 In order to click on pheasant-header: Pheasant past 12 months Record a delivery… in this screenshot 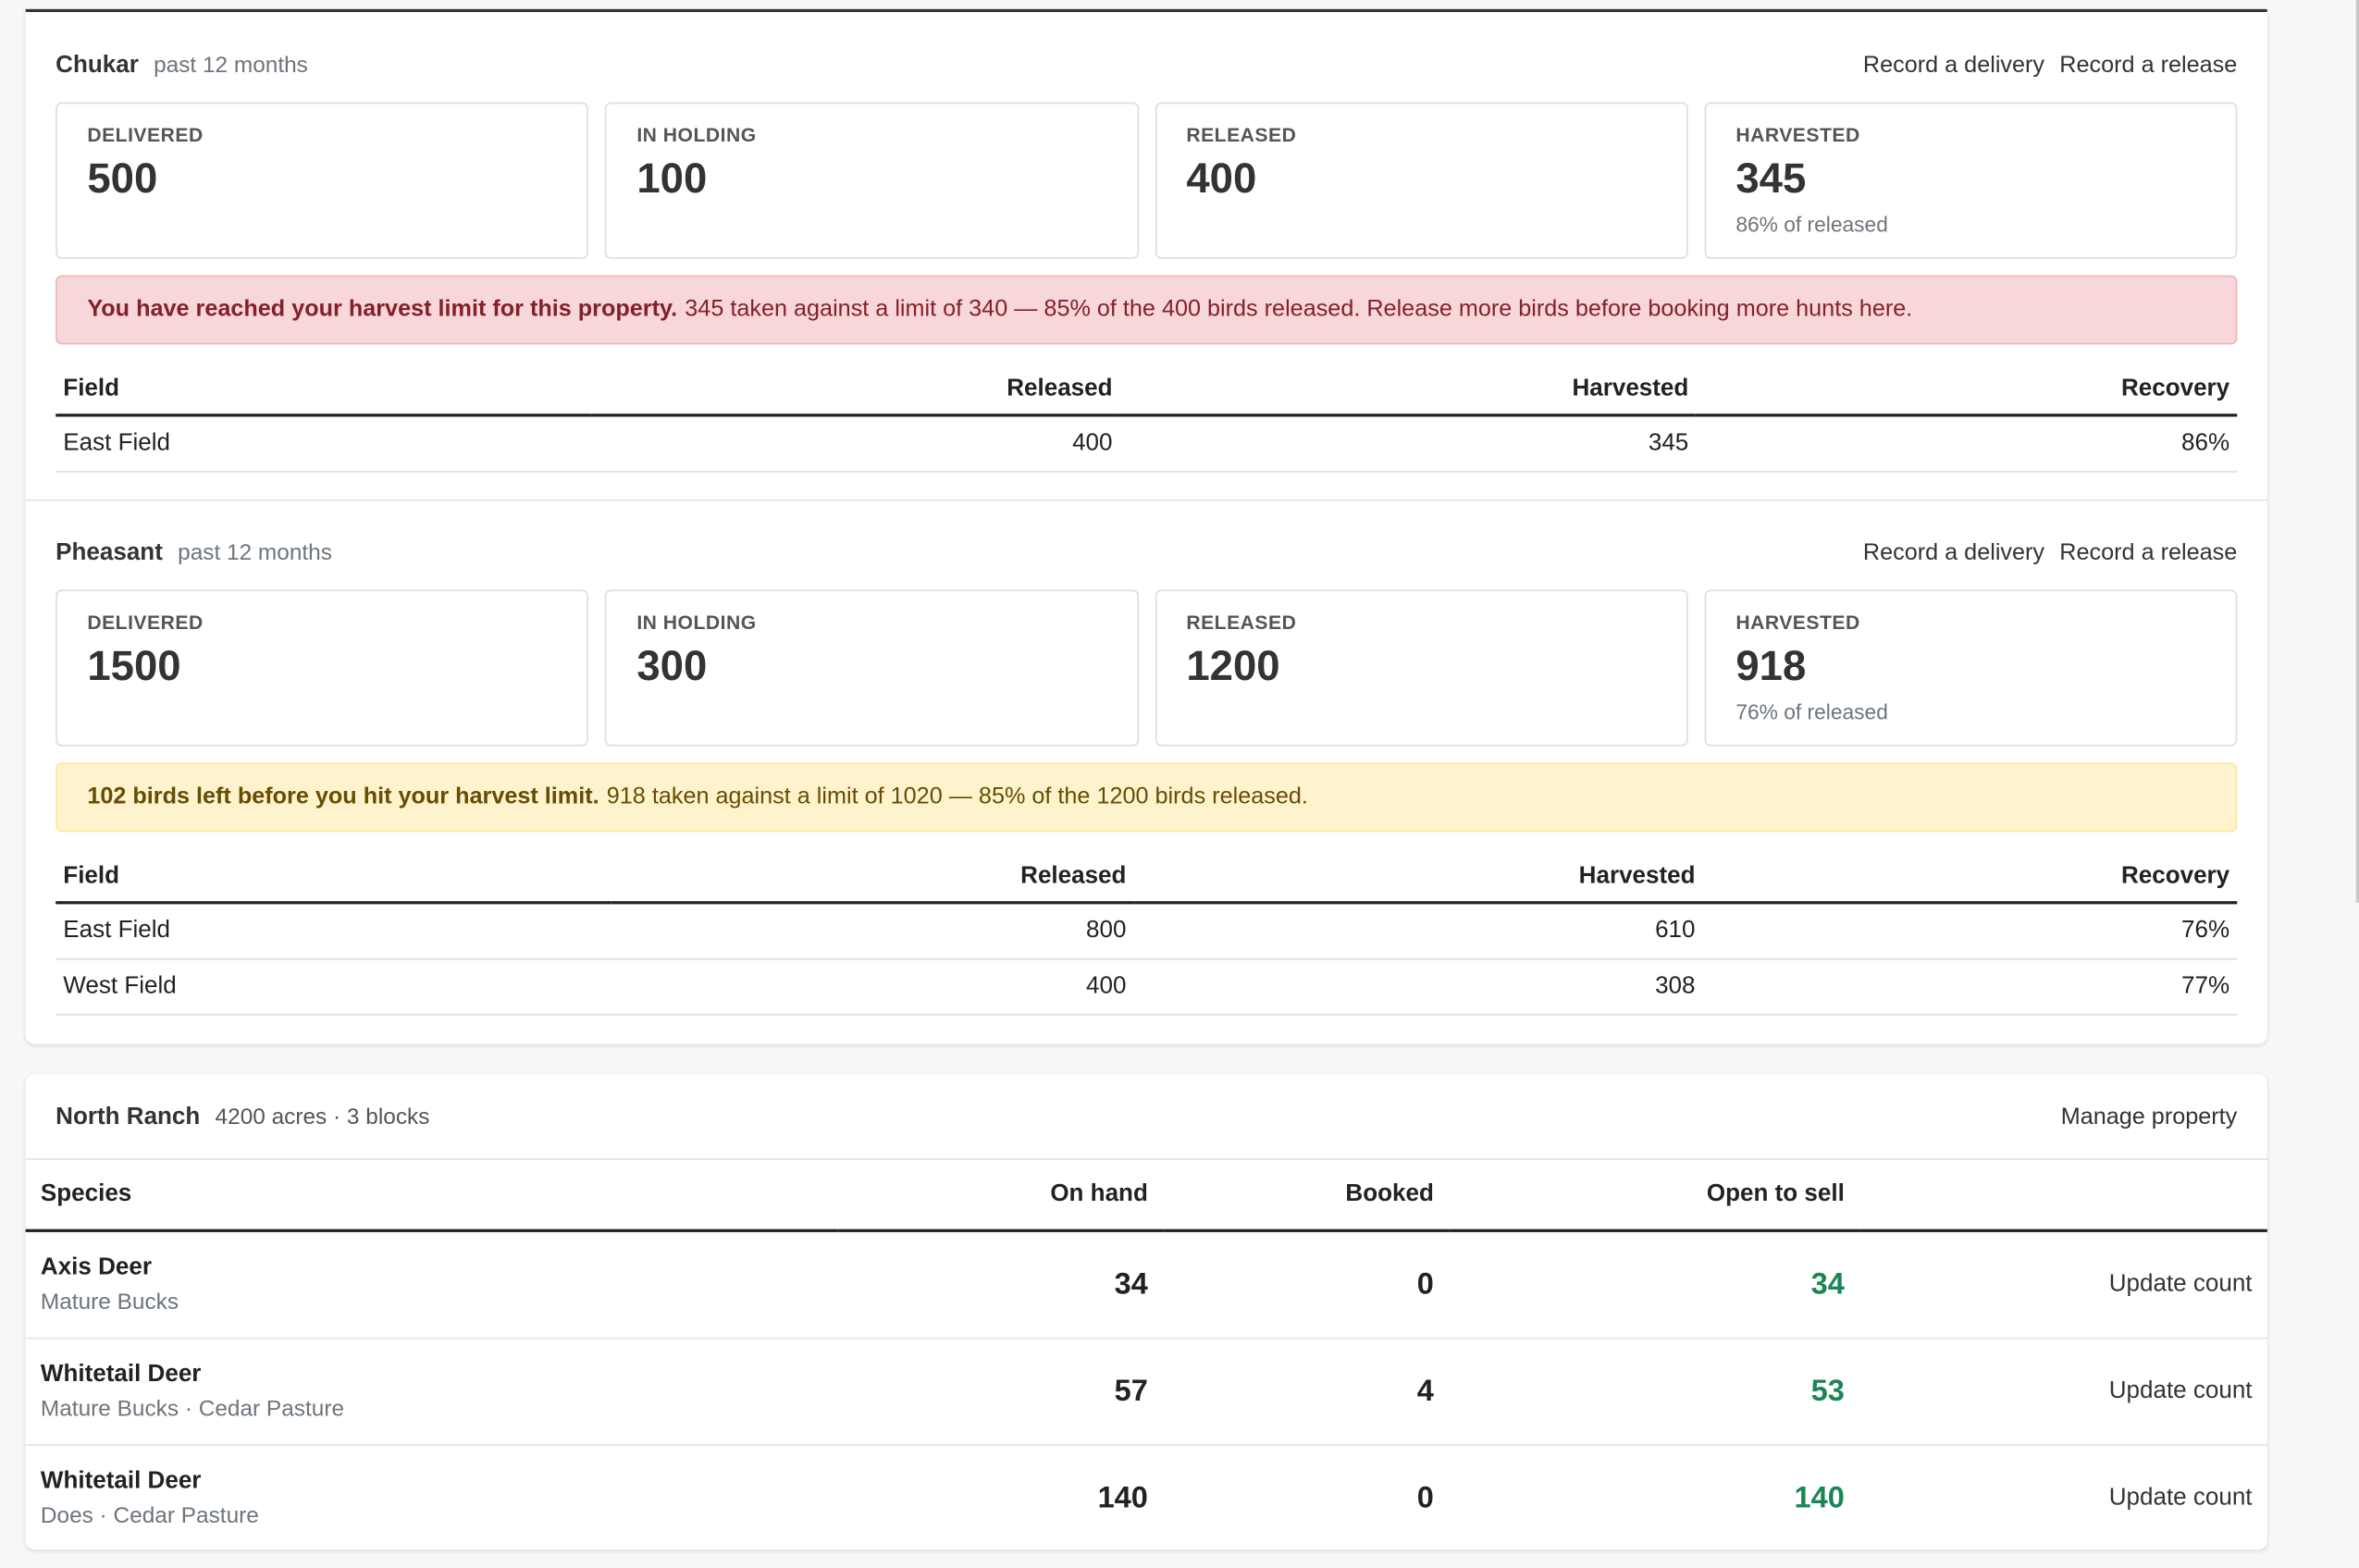, I will do `click(1146, 554)`.